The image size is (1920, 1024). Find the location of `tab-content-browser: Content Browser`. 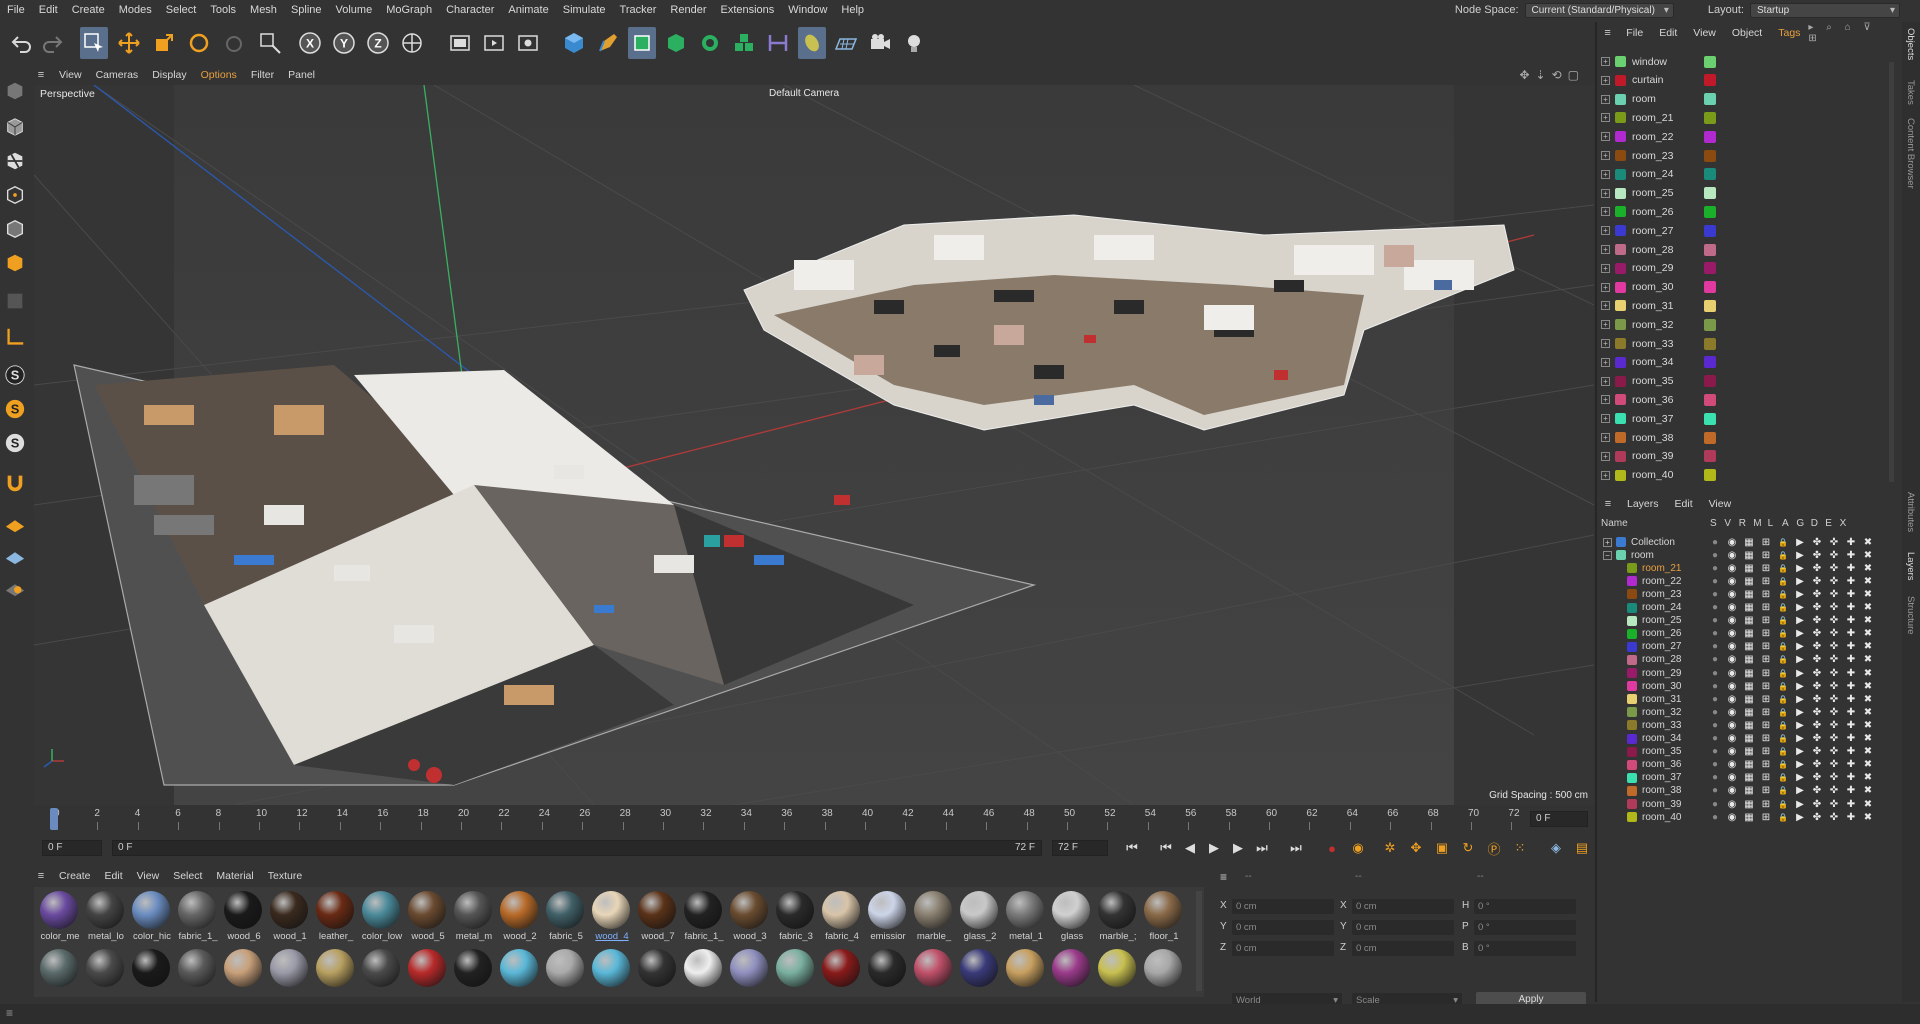

tab-content-browser: Content Browser is located at coordinates (1910, 153).